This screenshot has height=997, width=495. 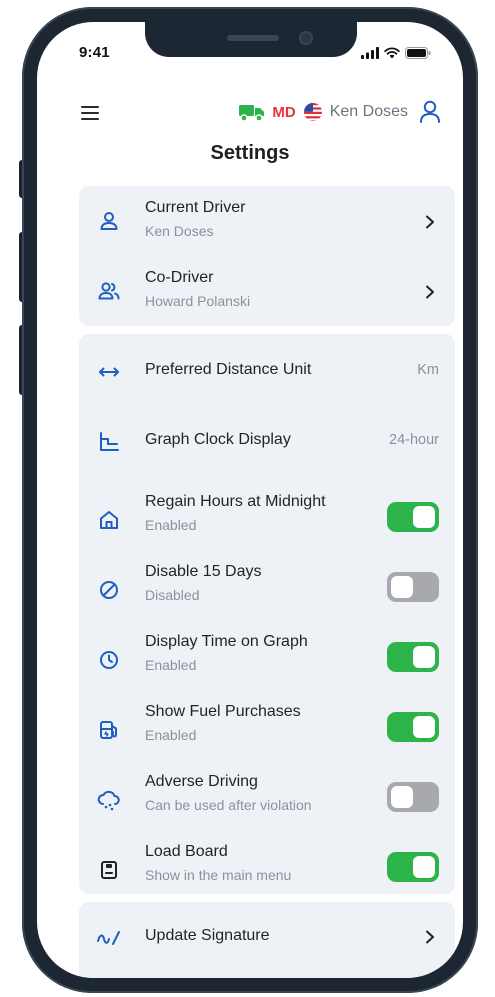 I want to click on menu-button, so click(x=91, y=114).